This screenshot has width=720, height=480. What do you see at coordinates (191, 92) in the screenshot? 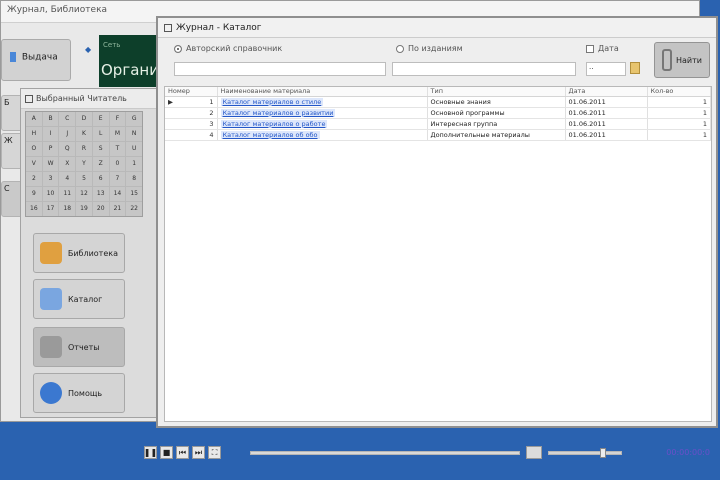
I see `col-number: Номер` at bounding box center [191, 92].